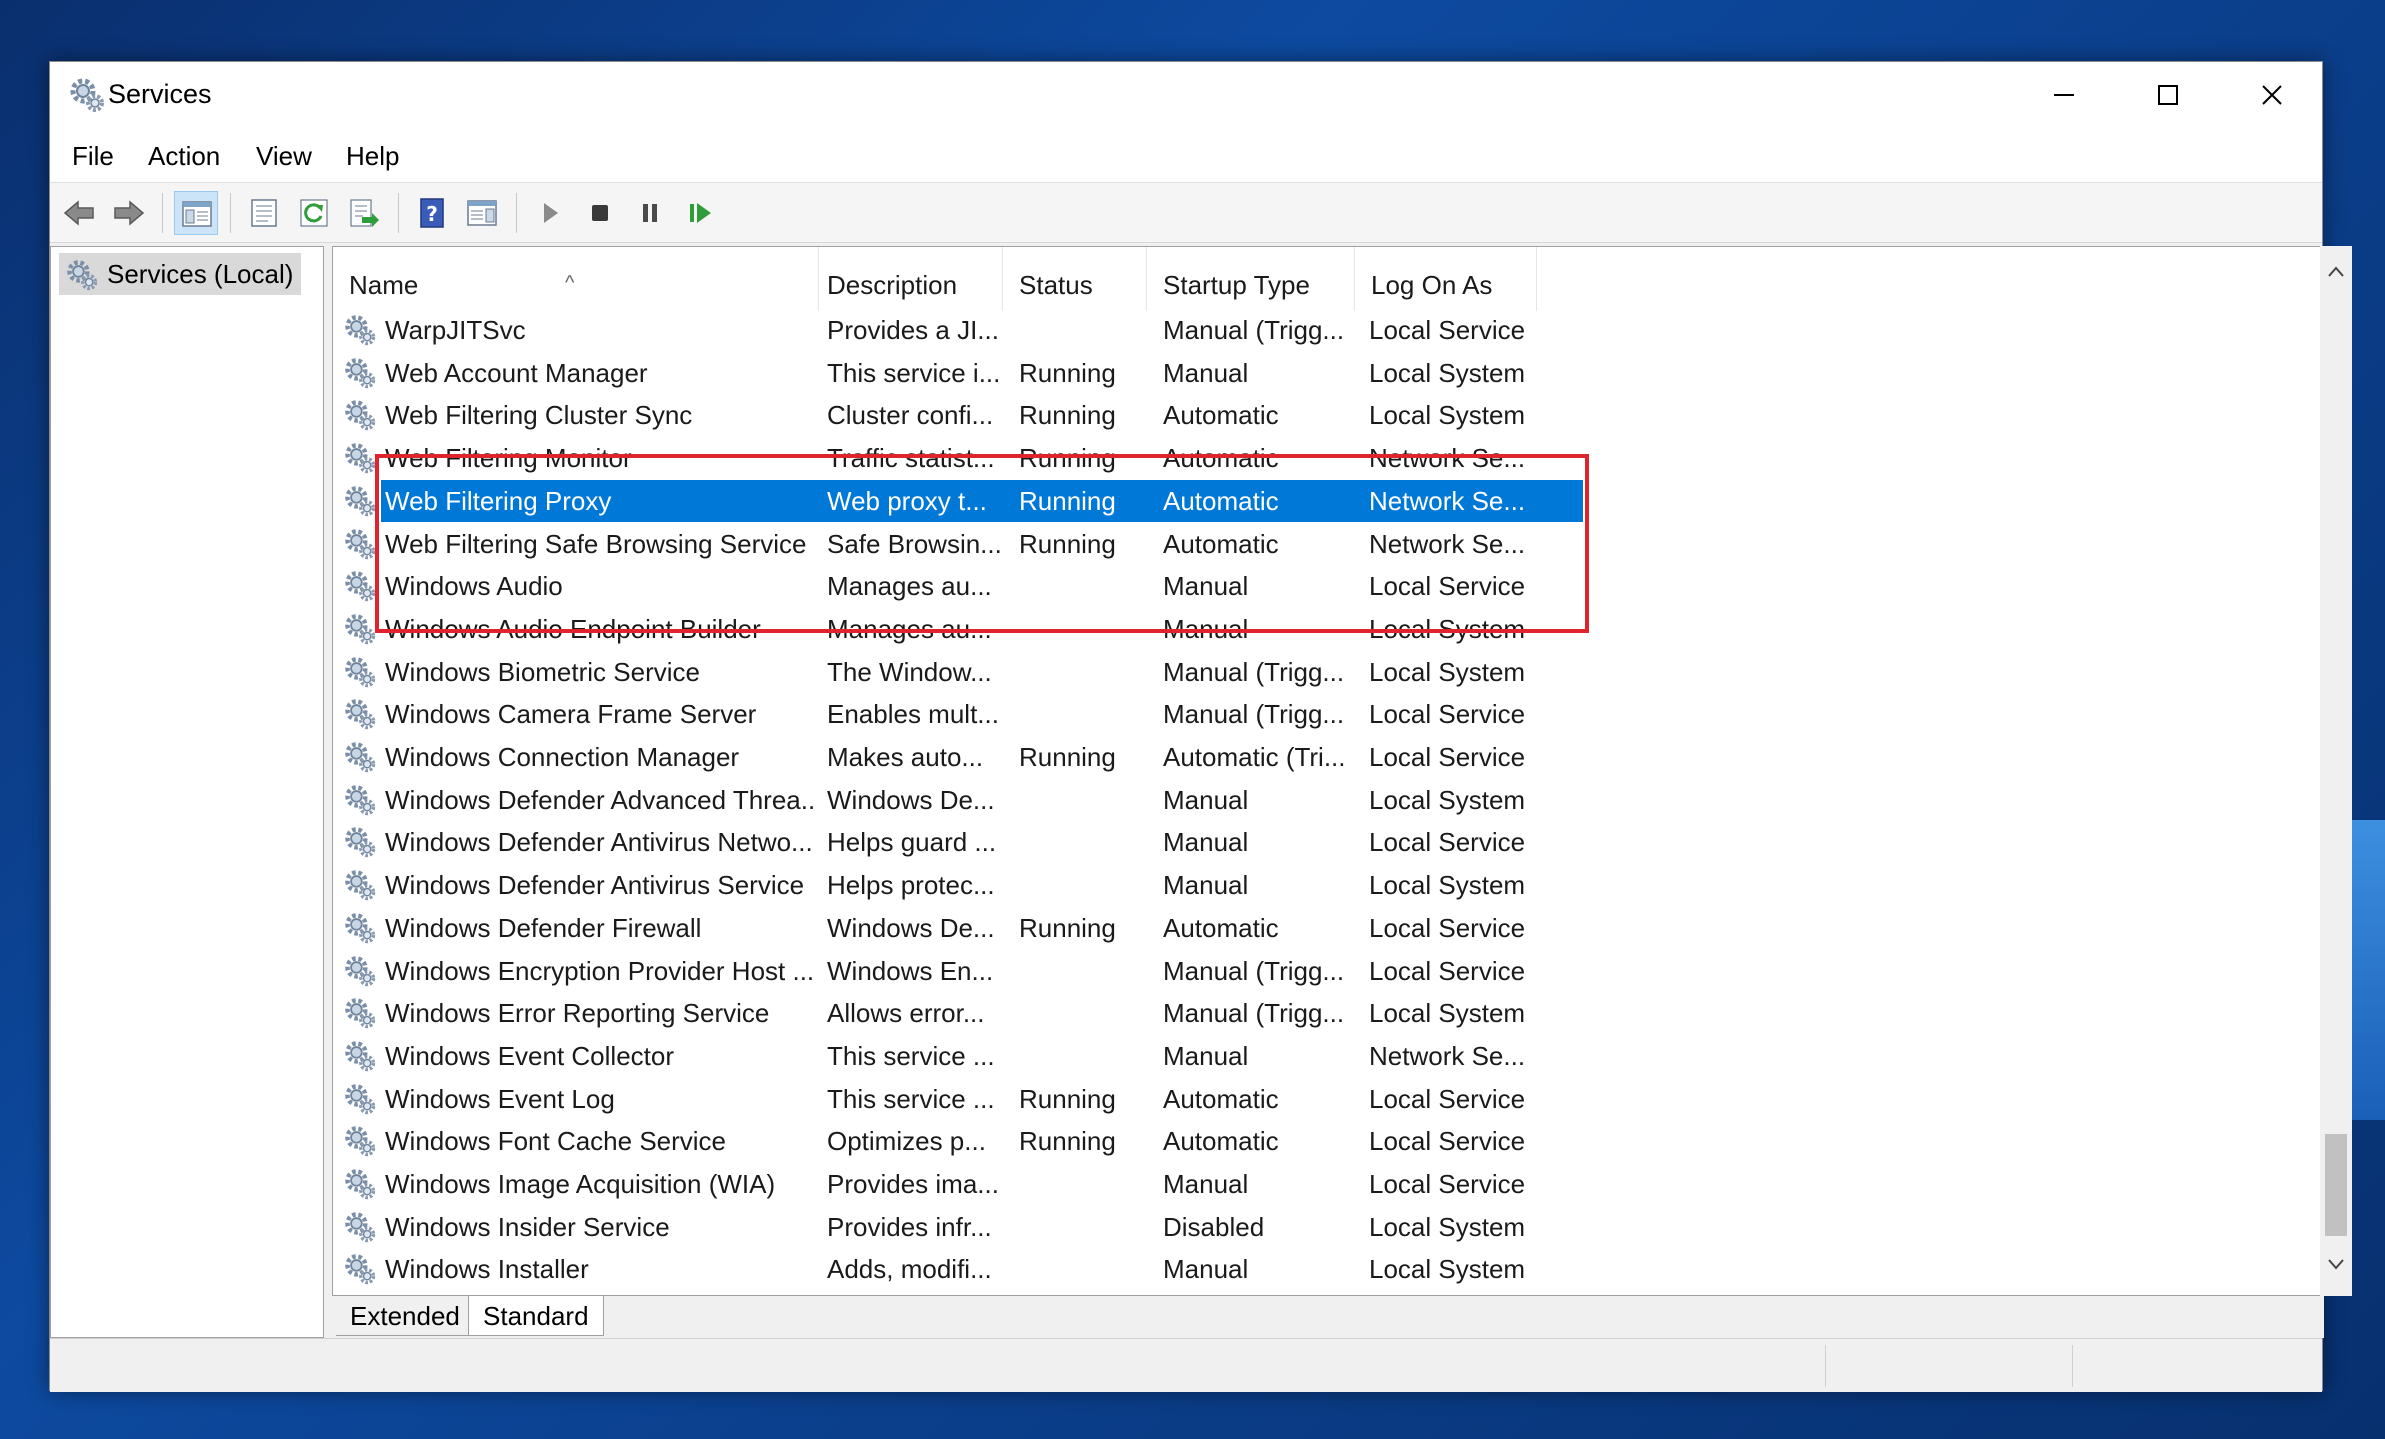  I want to click on vertical-scrollbar, so click(2336, 771).